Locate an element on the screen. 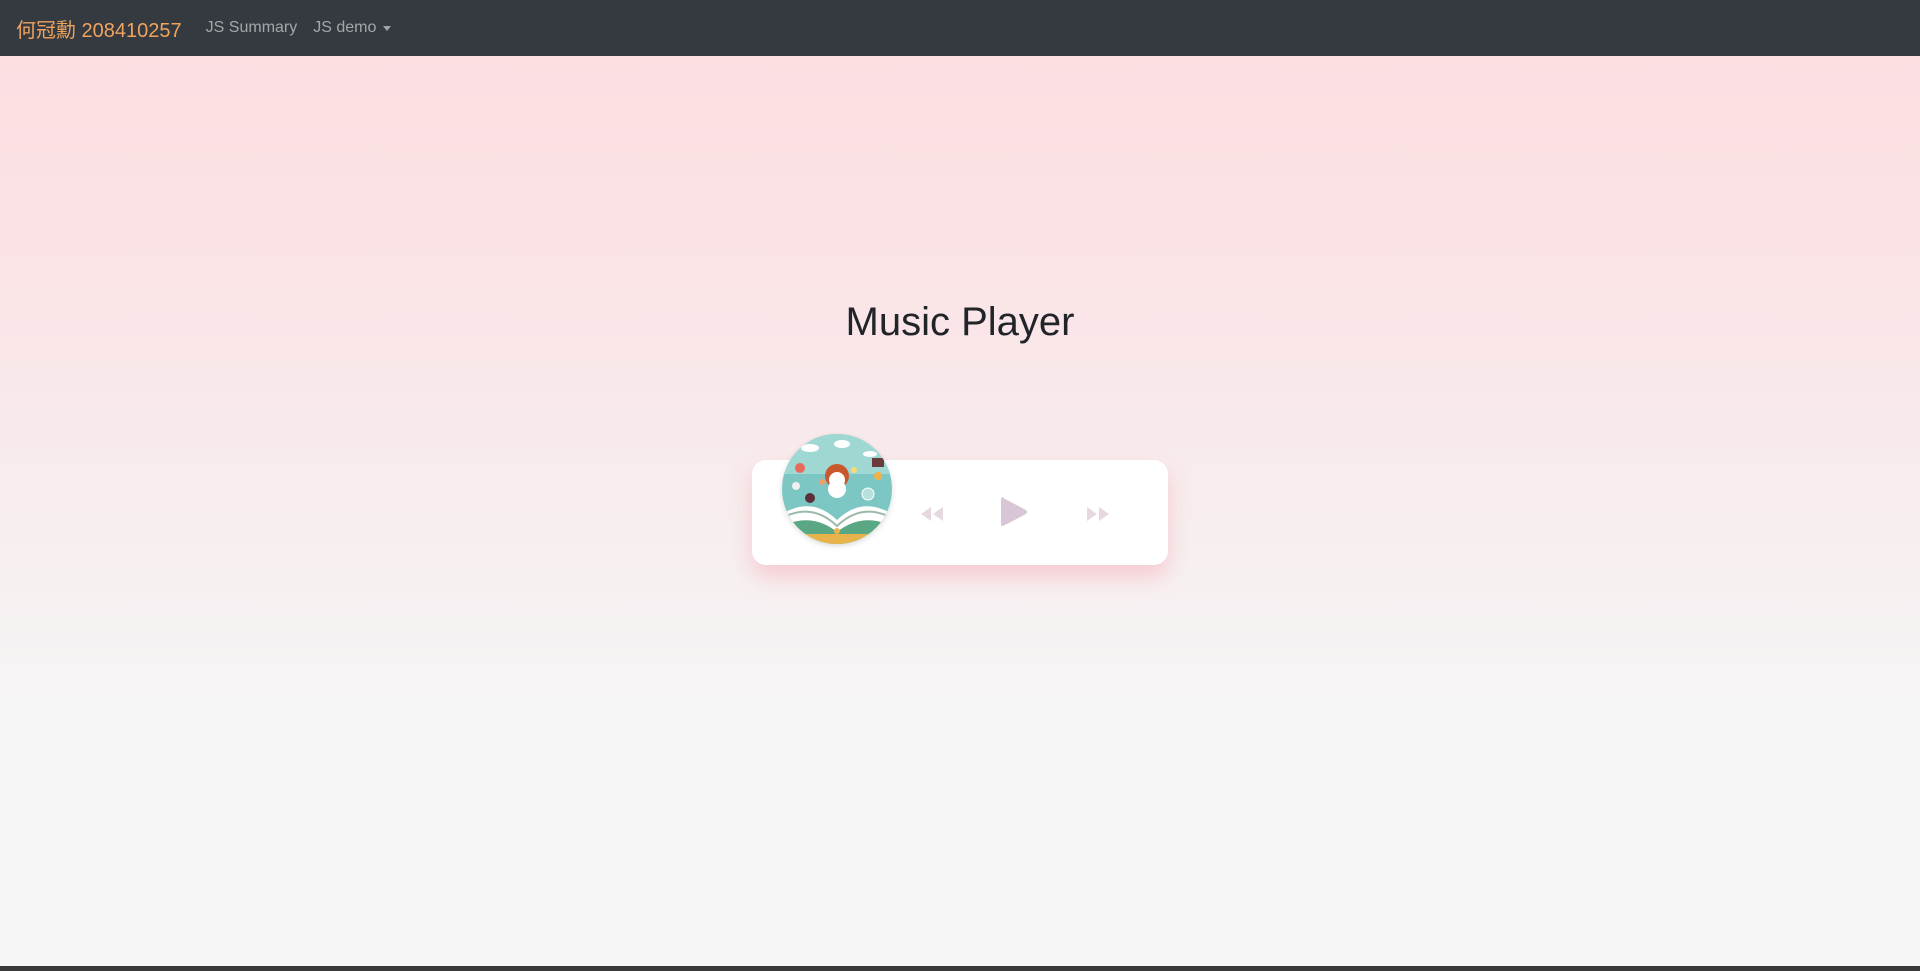 The height and width of the screenshot is (971, 1920). caret-down-icon is located at coordinates (387, 28).